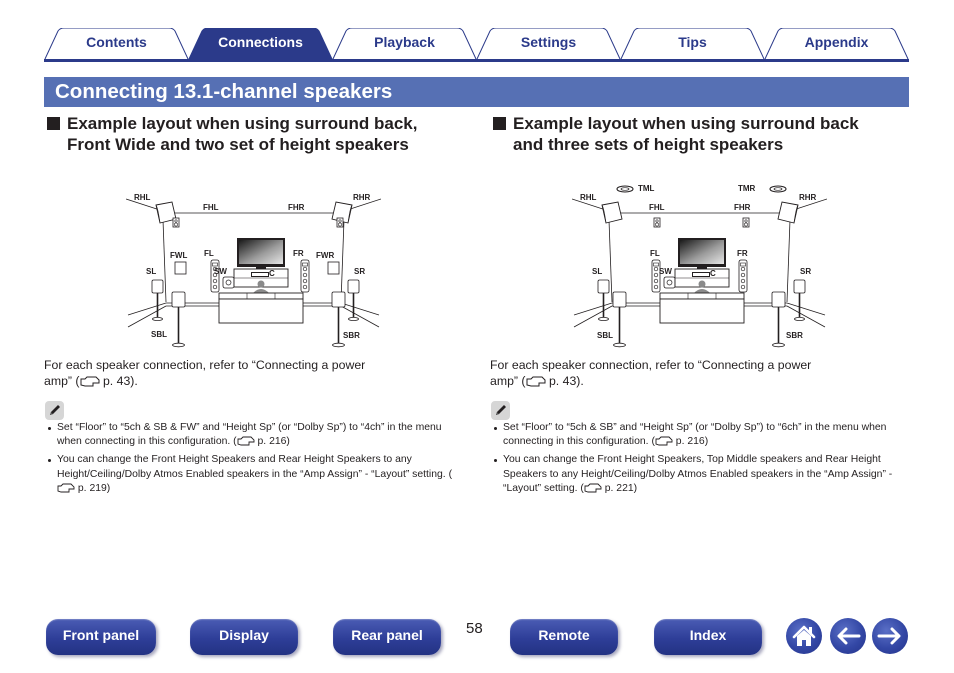 The width and height of the screenshot is (954, 673). Describe the element at coordinates (612, 212) in the screenshot. I see `speaker-rhl` at that location.